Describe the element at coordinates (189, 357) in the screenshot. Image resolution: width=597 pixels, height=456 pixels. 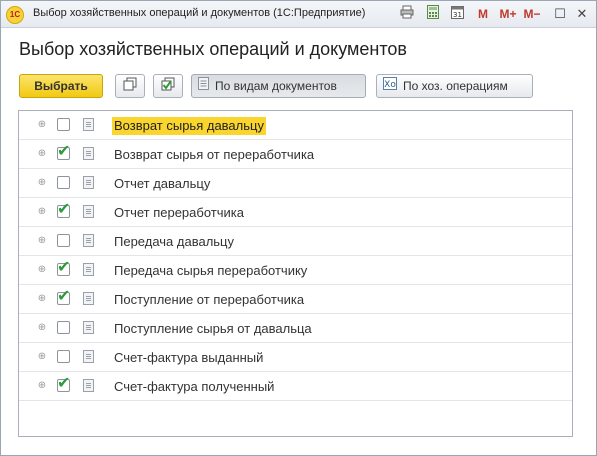
I see `list-item-label: Счет-фактура выданный` at that location.